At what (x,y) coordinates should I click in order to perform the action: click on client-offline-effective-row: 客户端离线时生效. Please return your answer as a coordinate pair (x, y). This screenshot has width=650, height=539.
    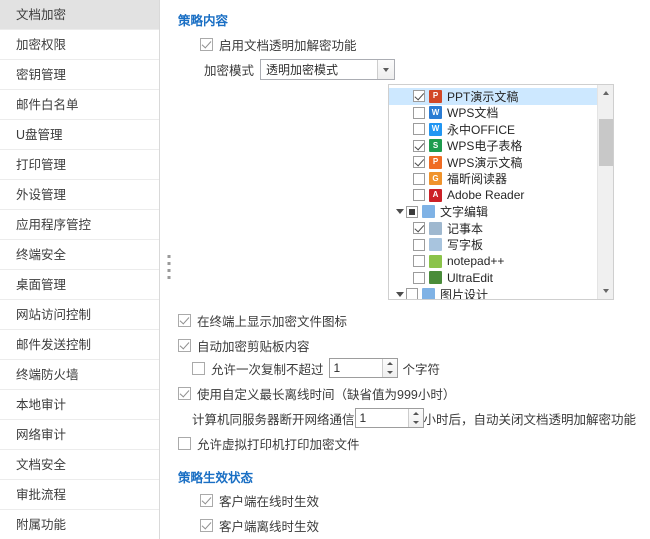
    Looking at the image, I should click on (259, 525).